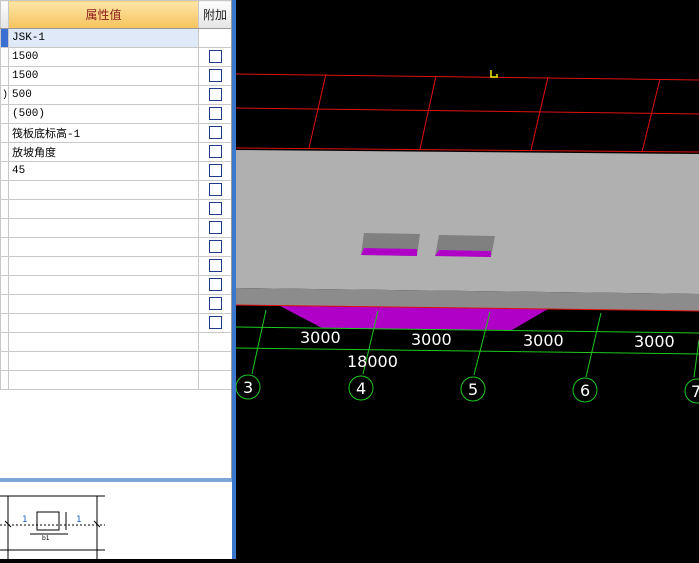 The height and width of the screenshot is (563, 699). What do you see at coordinates (103, 171) in the screenshot?
I see `property-value-cell: 45` at bounding box center [103, 171].